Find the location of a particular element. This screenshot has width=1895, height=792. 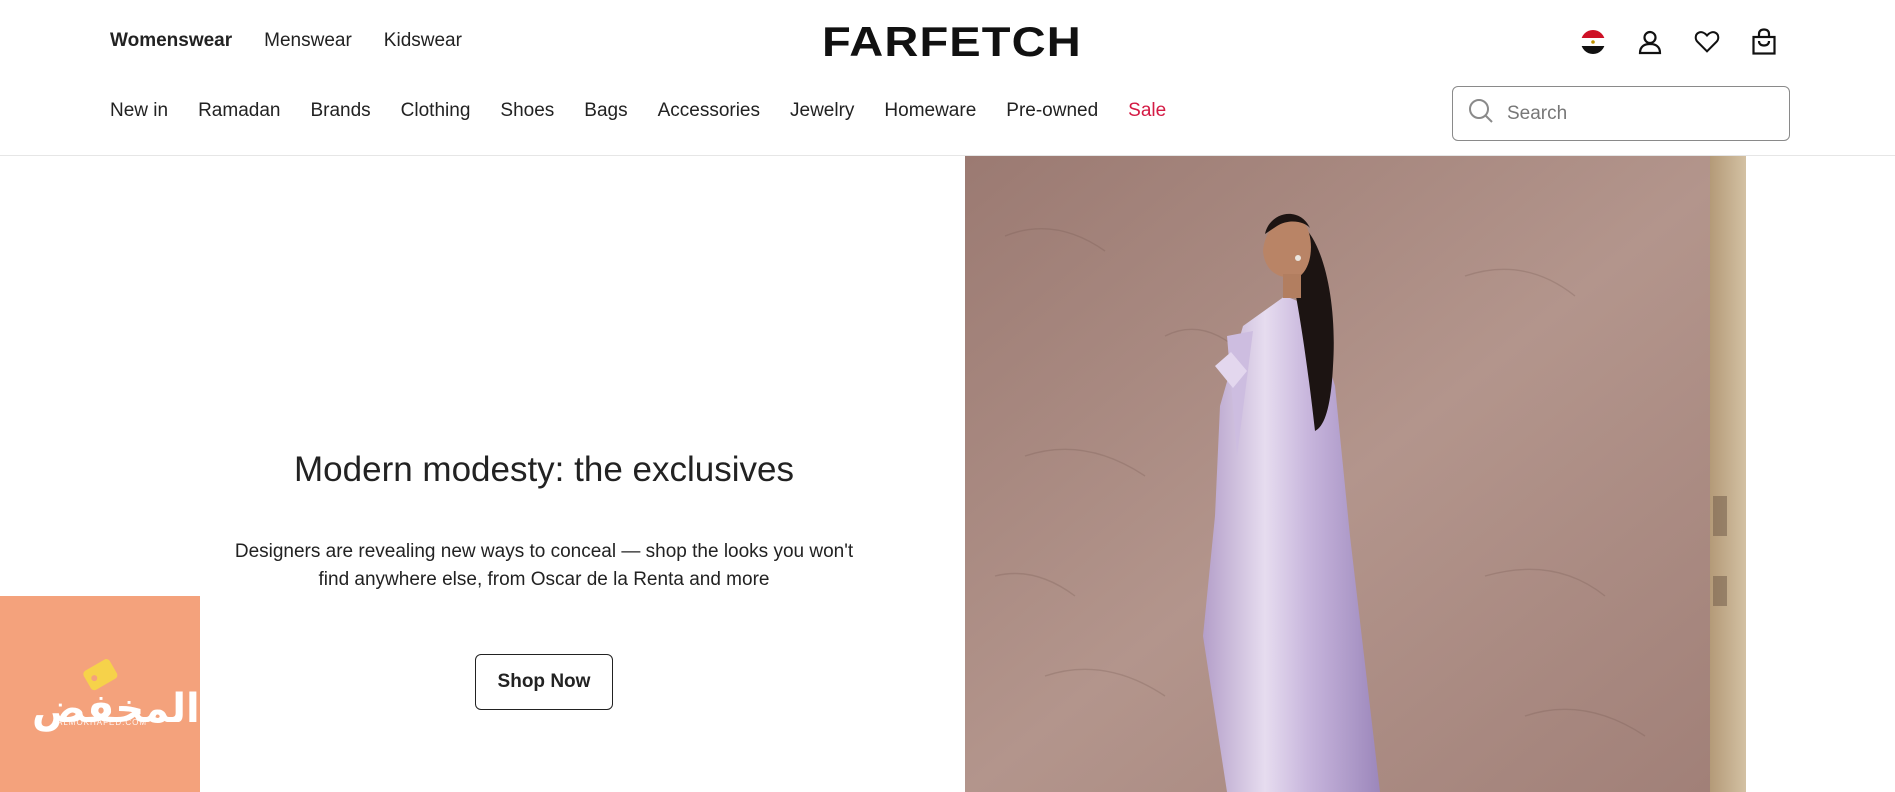

nav-item-sale: Sale is located at coordinates (1147, 111).